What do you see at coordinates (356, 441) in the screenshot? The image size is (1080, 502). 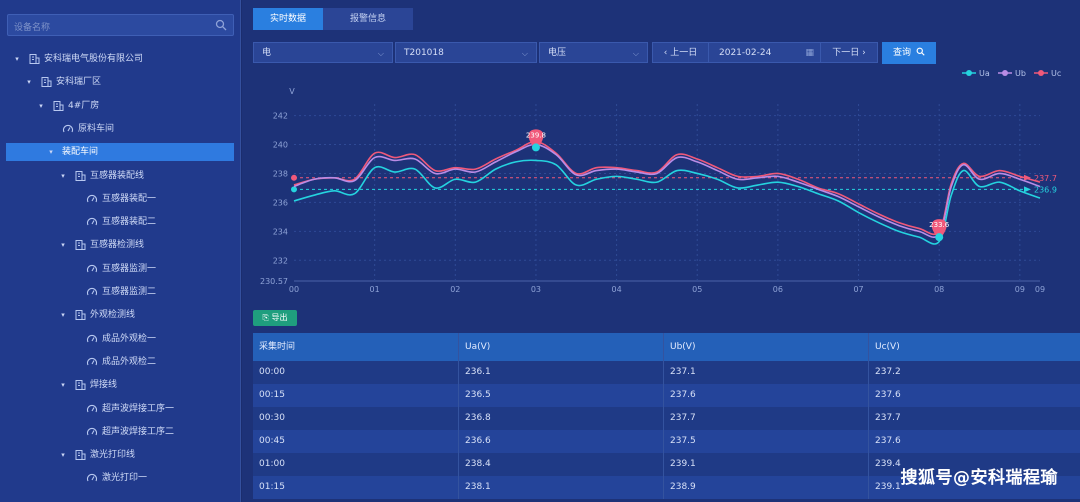 I see `table-cell: 00:45` at bounding box center [356, 441].